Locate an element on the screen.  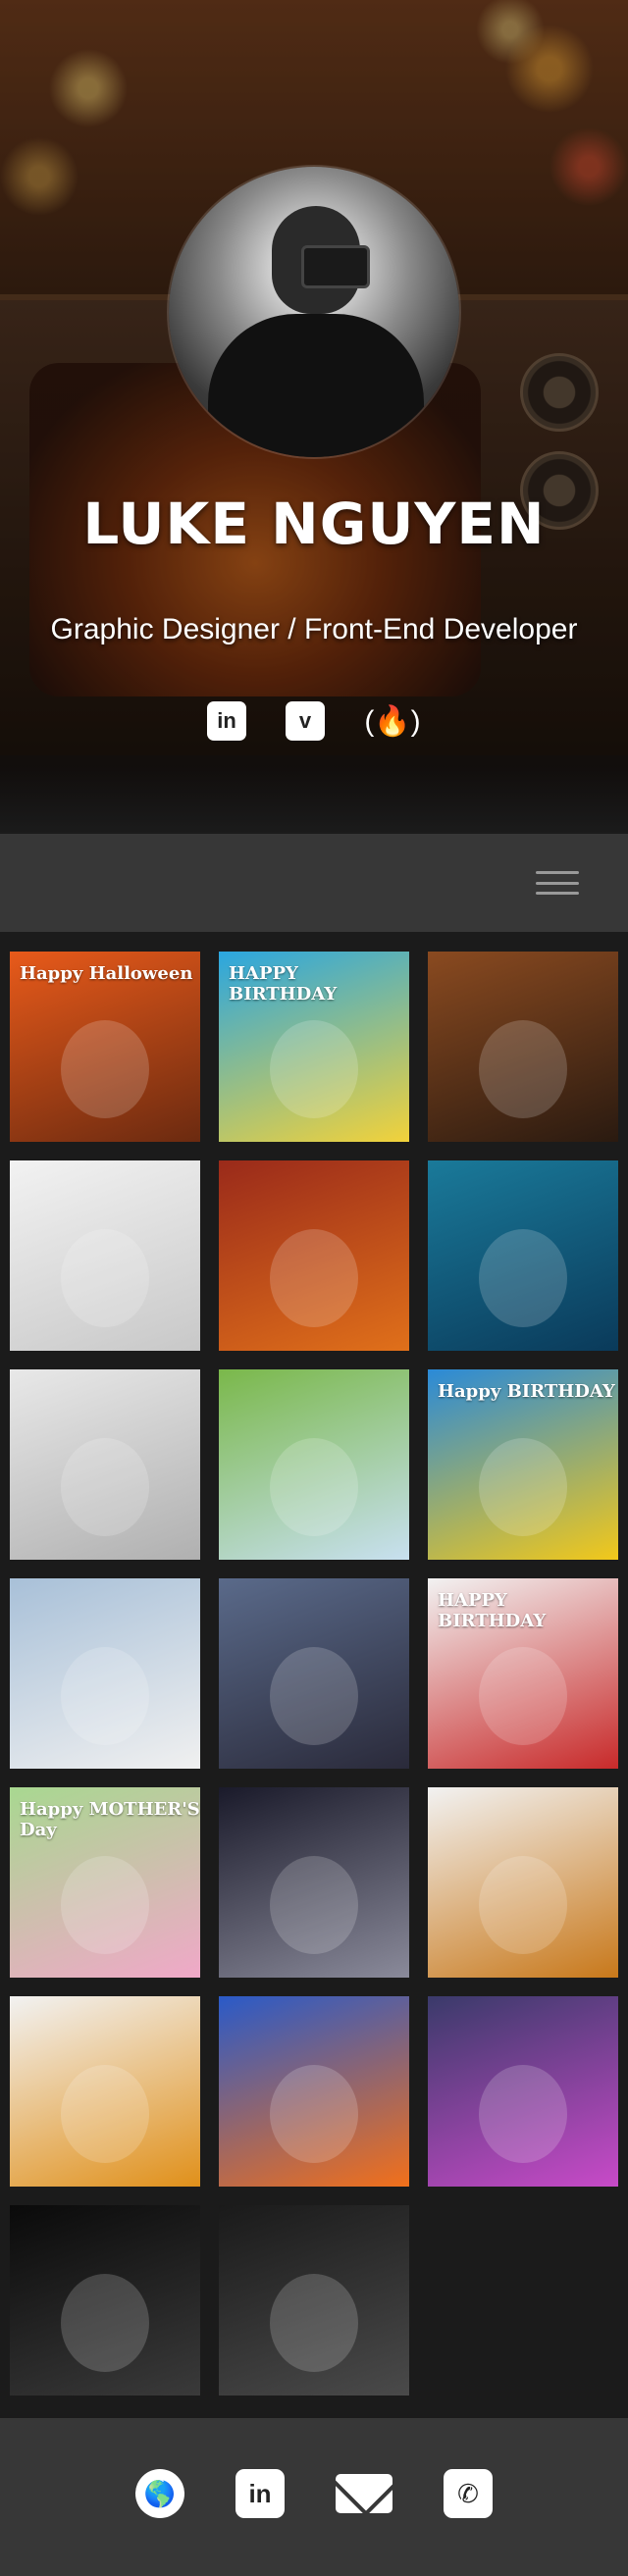
thumb-caption: Happy Halloween is located at coordinates (106, 973).